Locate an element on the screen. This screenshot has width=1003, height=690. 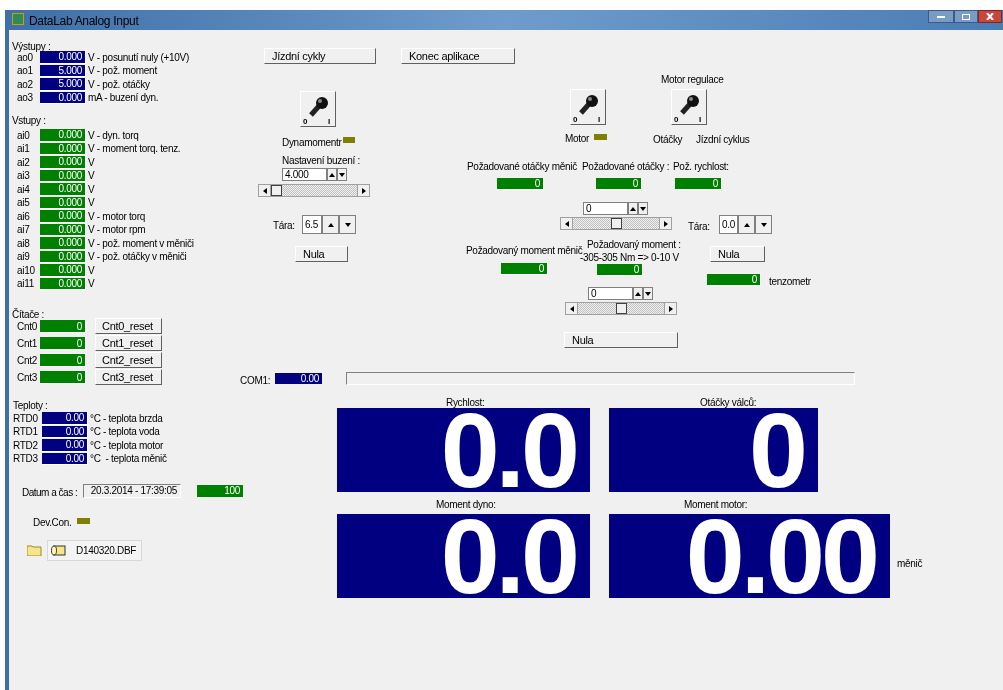
reset-button: Cnt1_reset is located at coordinates (128, 343).